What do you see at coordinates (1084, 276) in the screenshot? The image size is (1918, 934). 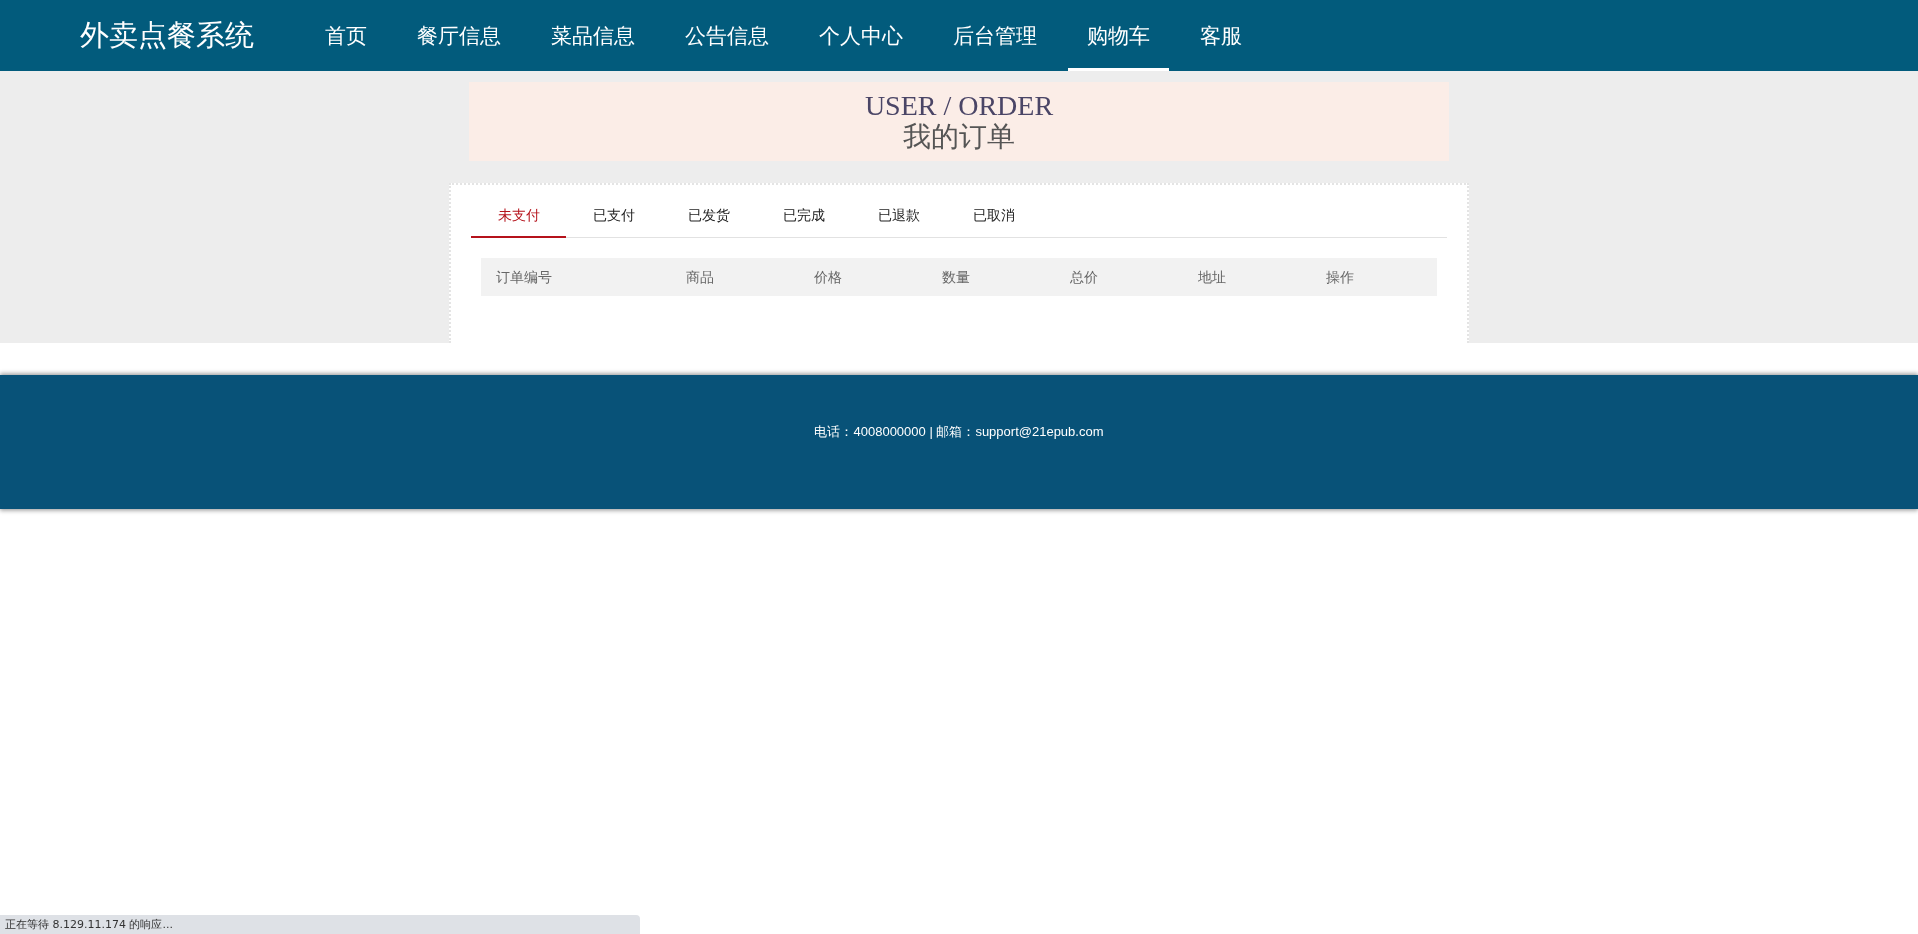 I see `column-header: 总价` at bounding box center [1084, 276].